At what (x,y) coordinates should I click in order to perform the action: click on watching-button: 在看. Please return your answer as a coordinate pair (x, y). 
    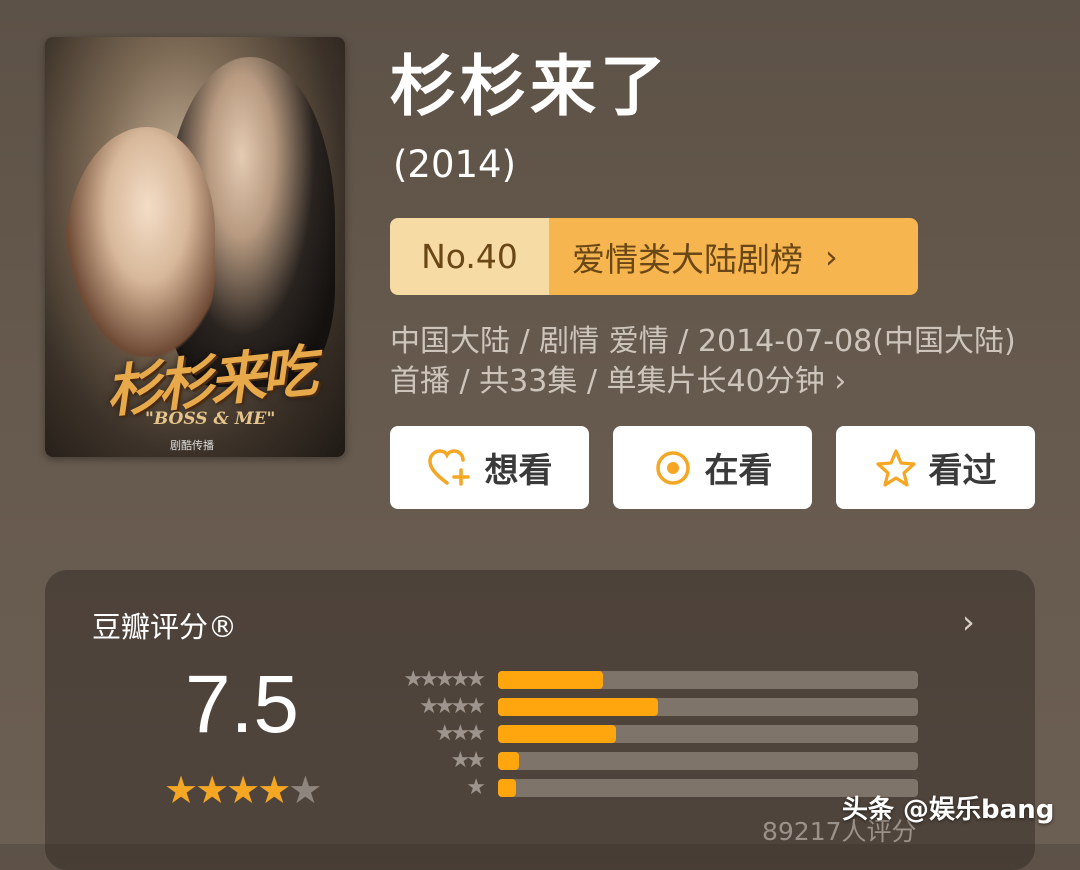
    Looking at the image, I should click on (712, 467).